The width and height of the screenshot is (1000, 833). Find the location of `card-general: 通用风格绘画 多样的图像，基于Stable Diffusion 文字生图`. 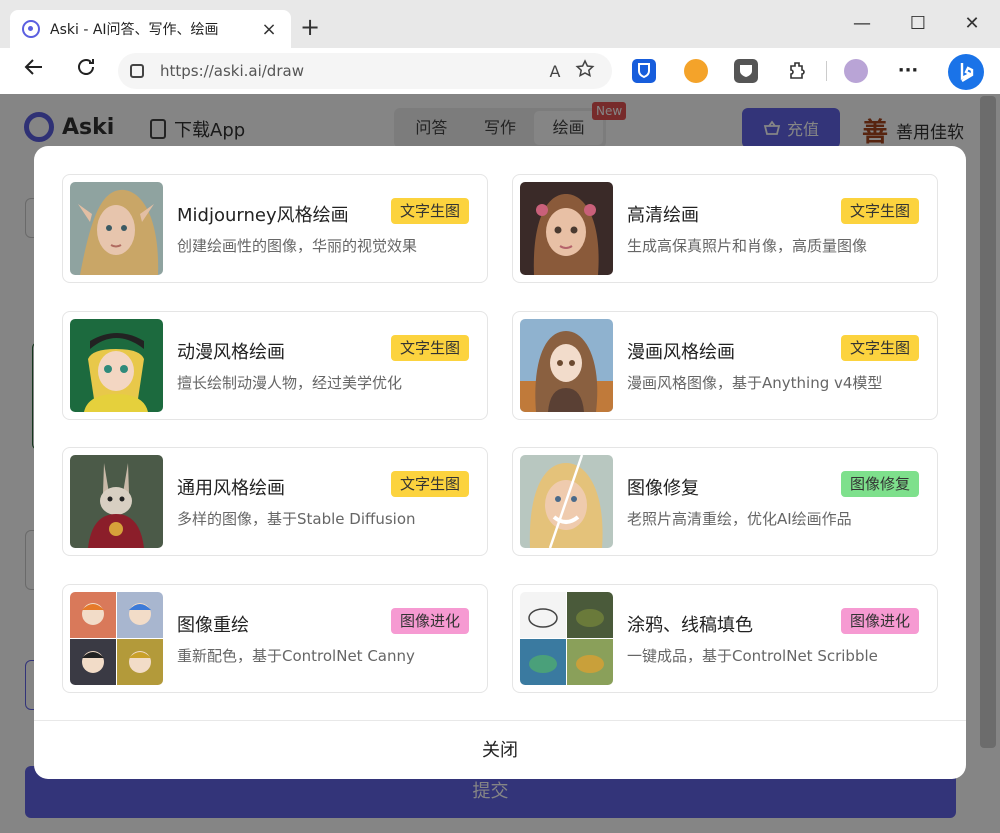

card-general: 通用风格绘画 多样的图像，基于Stable Diffusion 文字生图 is located at coordinates (275, 501).